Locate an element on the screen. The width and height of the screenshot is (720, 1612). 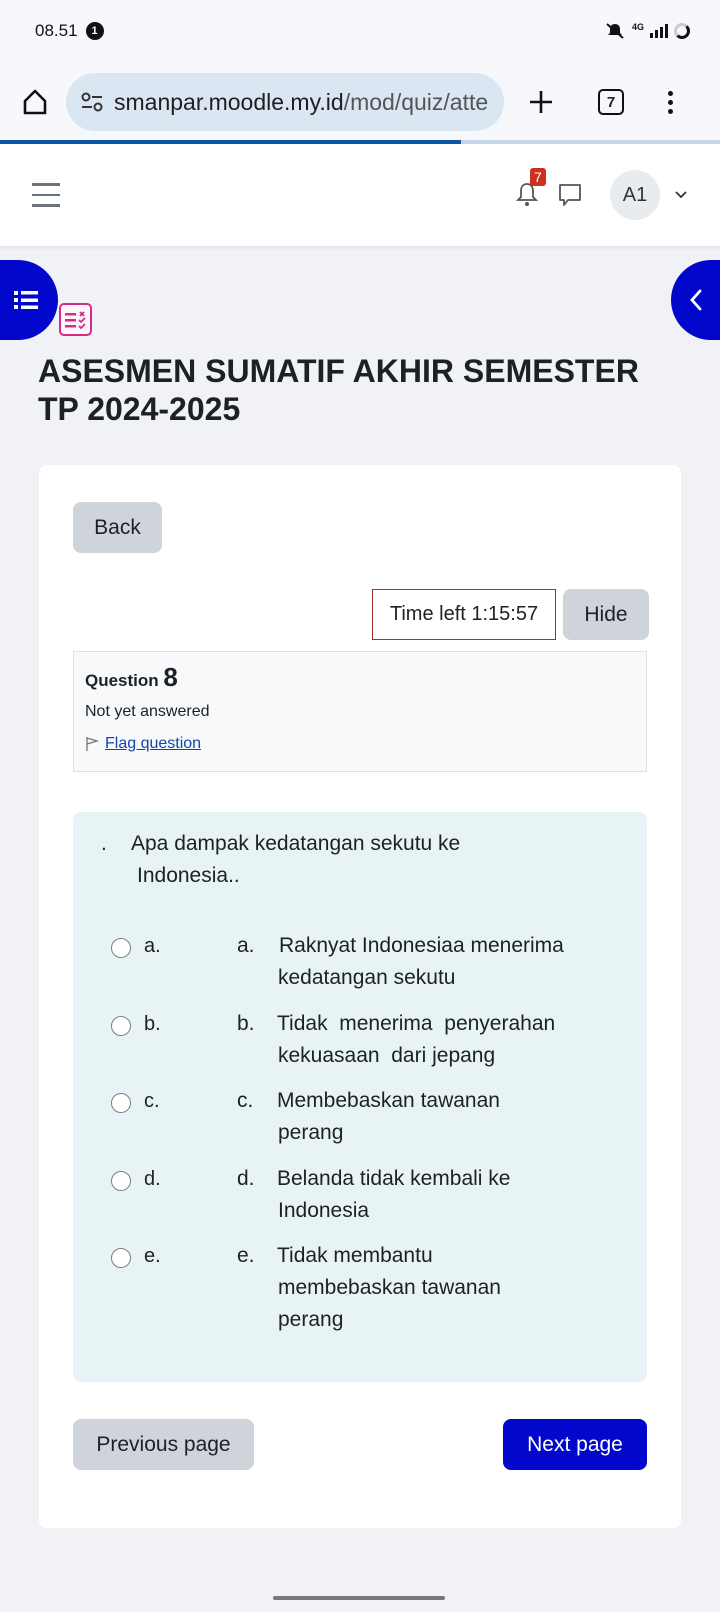
radio-d is located at coordinates (121, 1181).